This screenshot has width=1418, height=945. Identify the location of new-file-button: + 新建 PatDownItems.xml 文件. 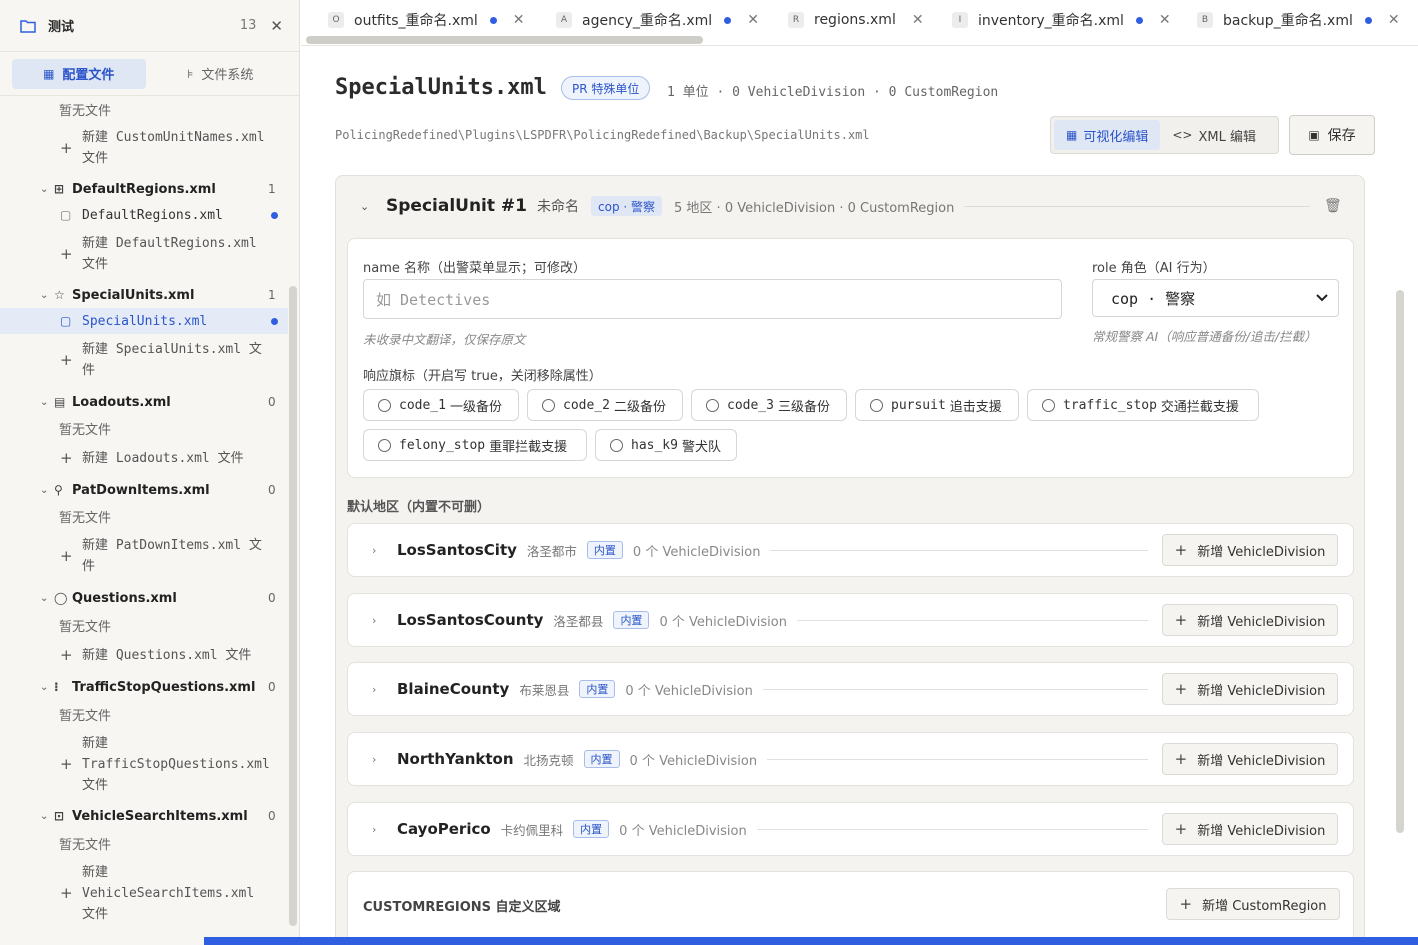
(144, 556).